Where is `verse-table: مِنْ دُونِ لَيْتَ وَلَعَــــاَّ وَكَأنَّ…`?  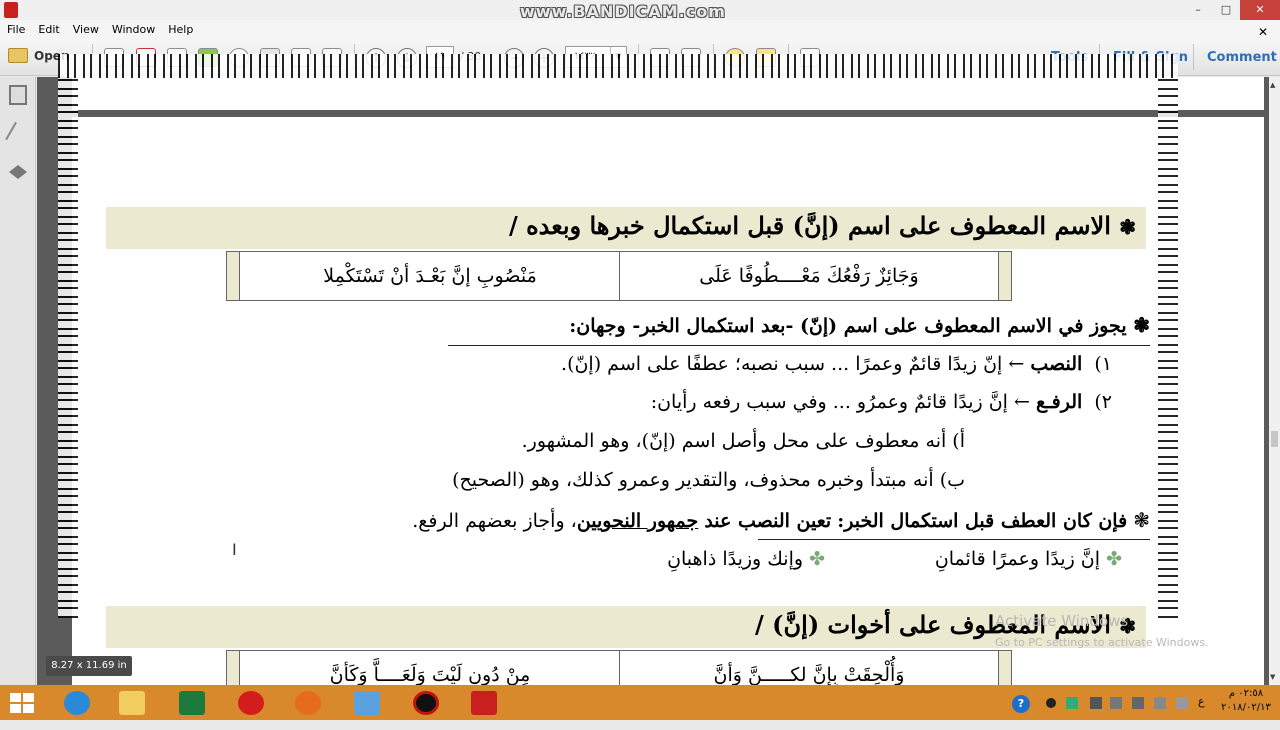 verse-table: مِنْ دُونِ لَيْتَ وَلَعَــــاَّ وَكَأنَّ… is located at coordinates (619, 668).